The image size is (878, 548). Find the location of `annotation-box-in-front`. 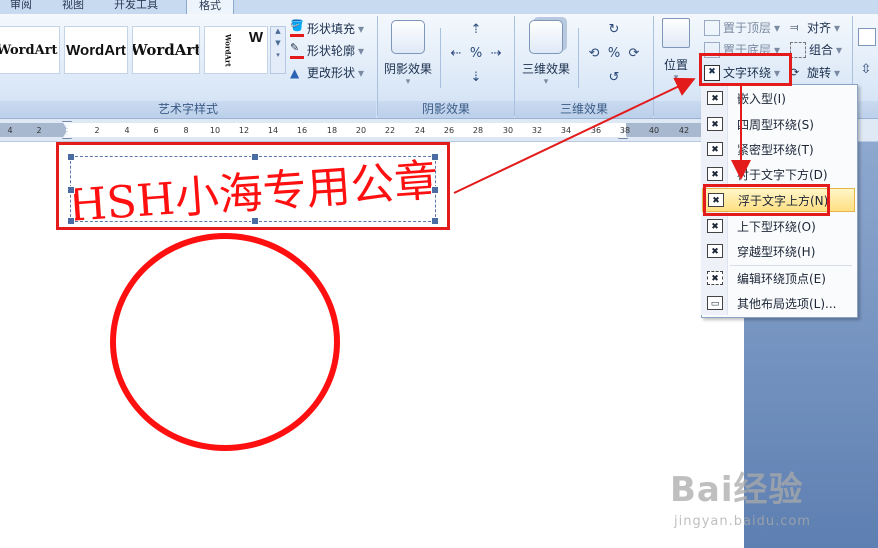

annotation-box-in-front is located at coordinates (766, 200).